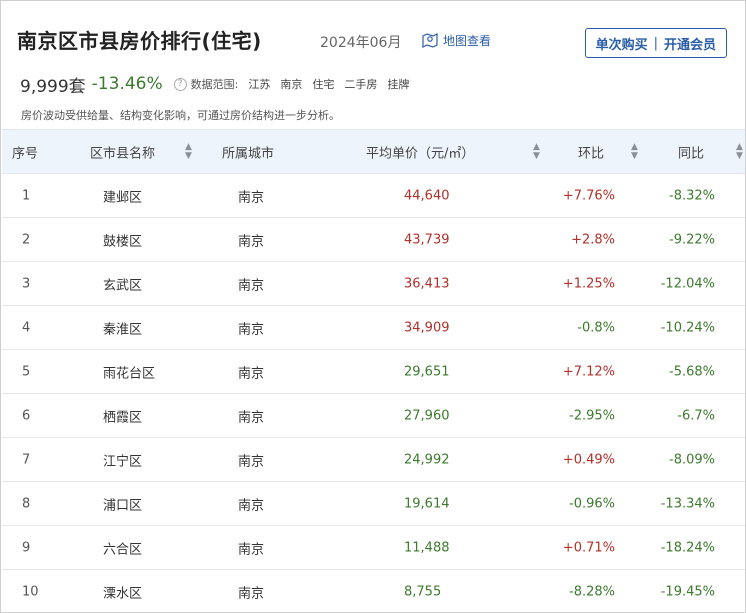 The height and width of the screenshot is (613, 746). Describe the element at coordinates (427, 503) in the screenshot. I see `row-avg-price: 19,614` at that location.